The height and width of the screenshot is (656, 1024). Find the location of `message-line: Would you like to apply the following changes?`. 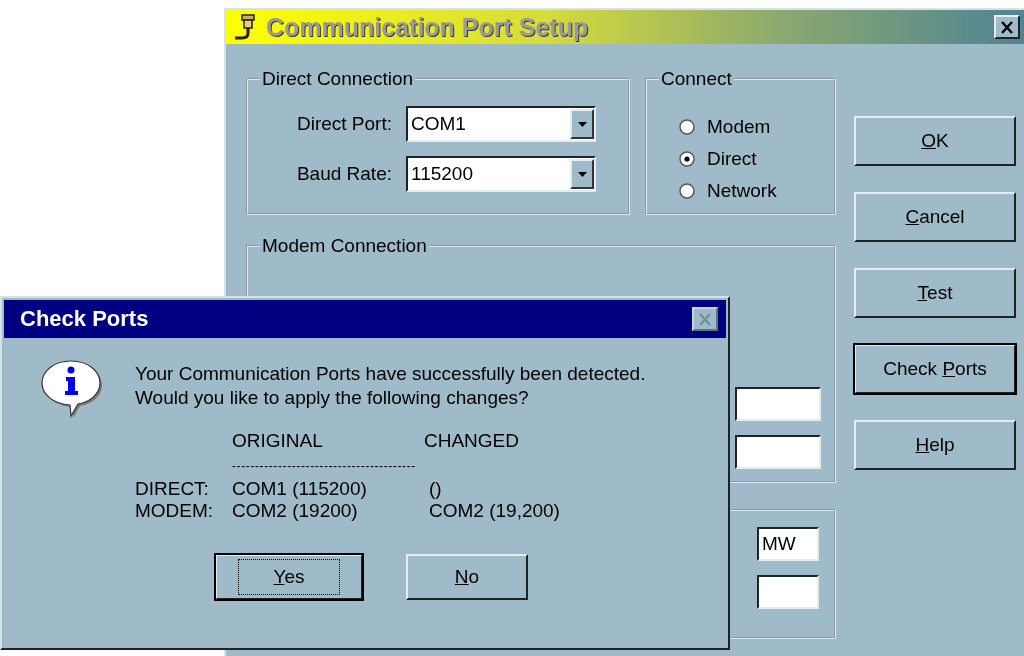

message-line: Would you like to apply the following changes? is located at coordinates (332, 398).